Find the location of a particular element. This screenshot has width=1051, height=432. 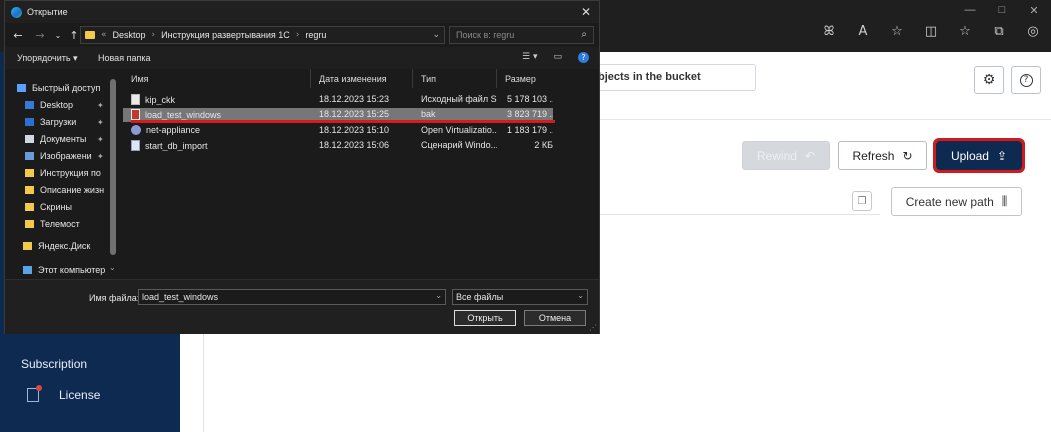

pin-icon: ✦ is located at coordinates (100, 156).